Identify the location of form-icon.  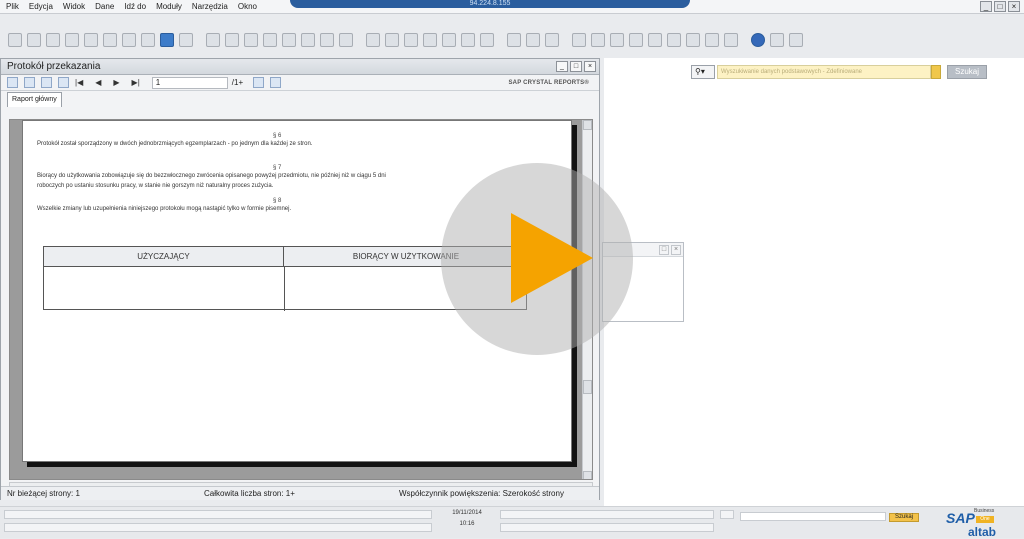
(487, 40).